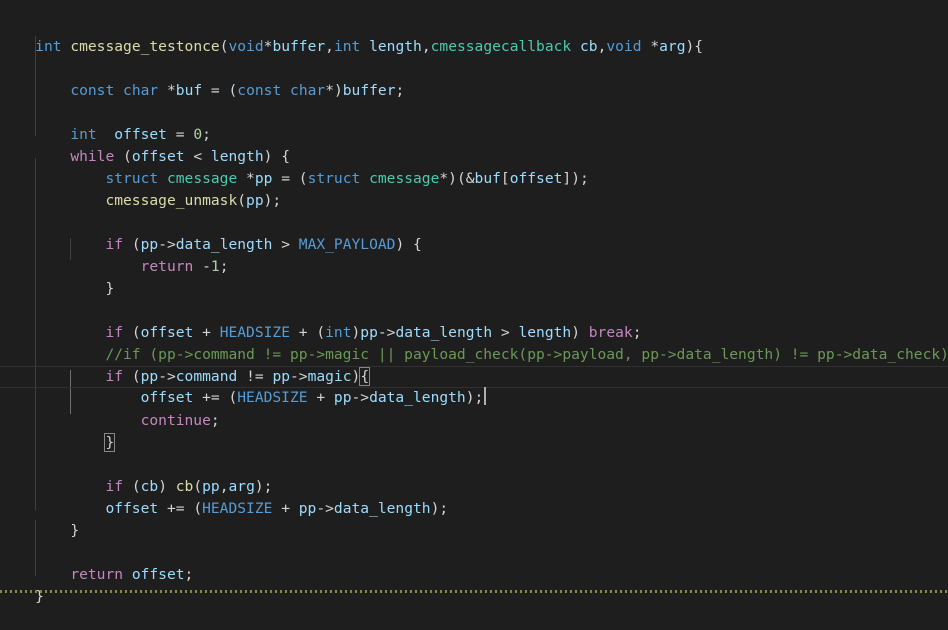  What do you see at coordinates (395, 46) in the screenshot?
I see `code-token: length` at bounding box center [395, 46].